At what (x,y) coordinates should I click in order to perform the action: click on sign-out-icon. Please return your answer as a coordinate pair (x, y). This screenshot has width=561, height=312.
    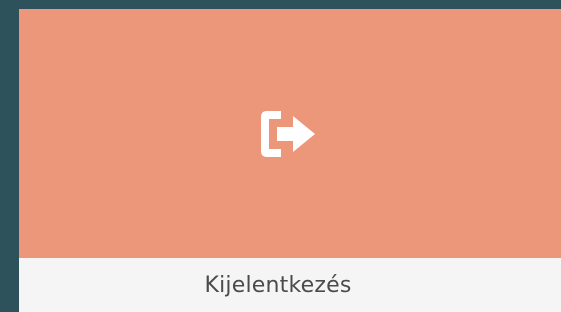
    Looking at the image, I should click on (288, 133).